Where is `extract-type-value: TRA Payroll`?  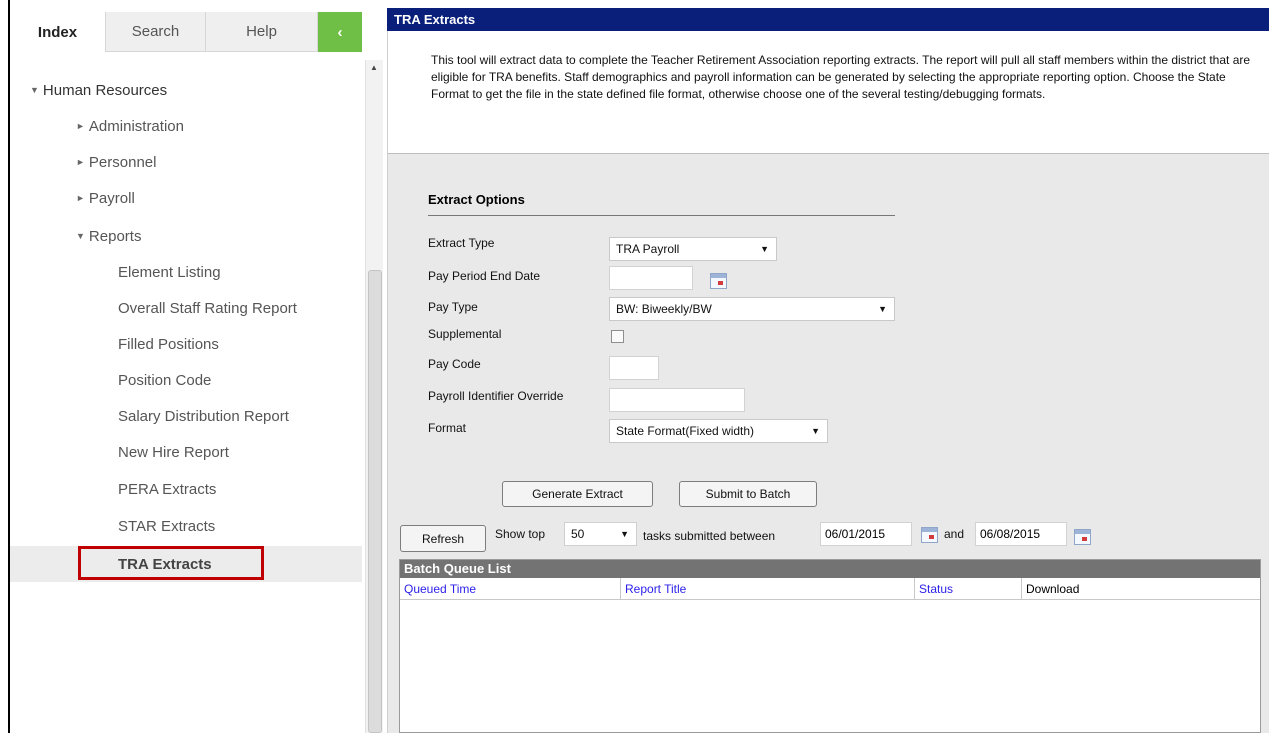
extract-type-value: TRA Payroll is located at coordinates (648, 249).